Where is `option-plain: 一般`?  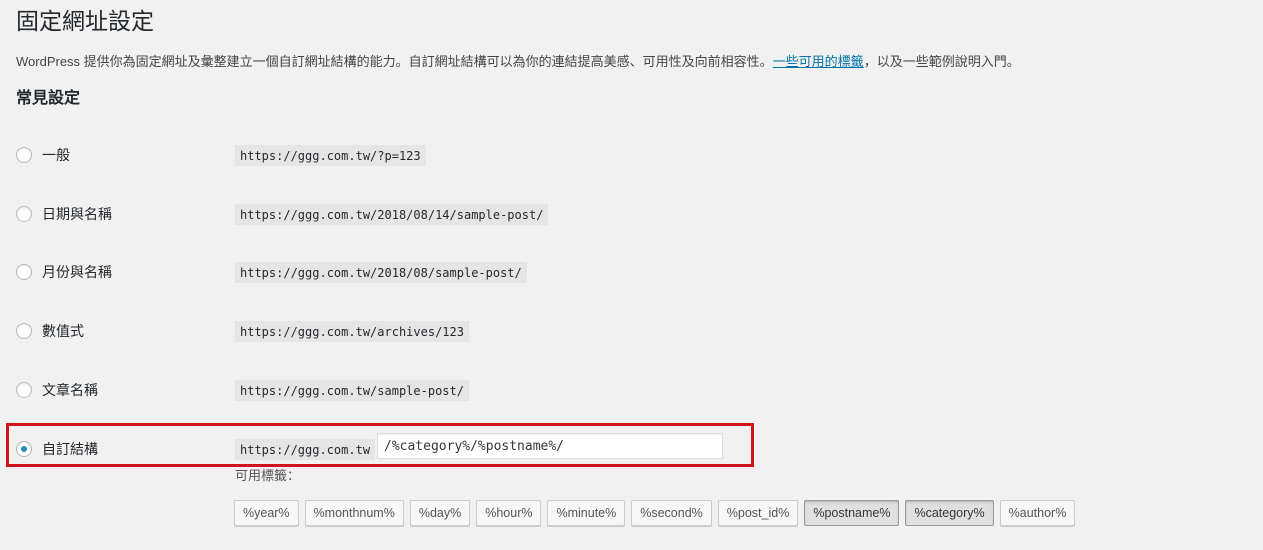 option-plain: 一般 is located at coordinates (43, 155).